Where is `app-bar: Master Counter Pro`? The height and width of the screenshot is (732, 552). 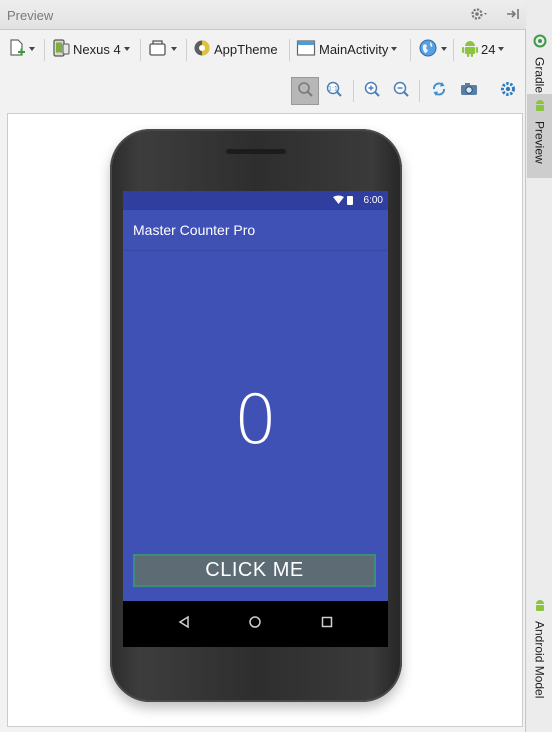
app-bar: Master Counter Pro is located at coordinates (255, 230).